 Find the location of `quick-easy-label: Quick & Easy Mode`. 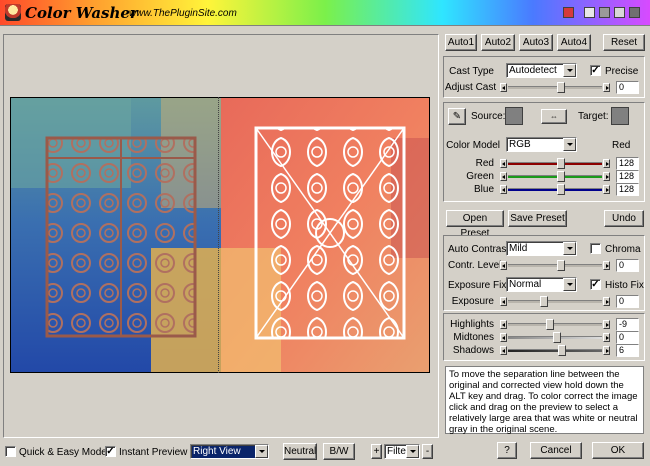

quick-easy-label: Quick & Easy Mode is located at coordinates (63, 452).